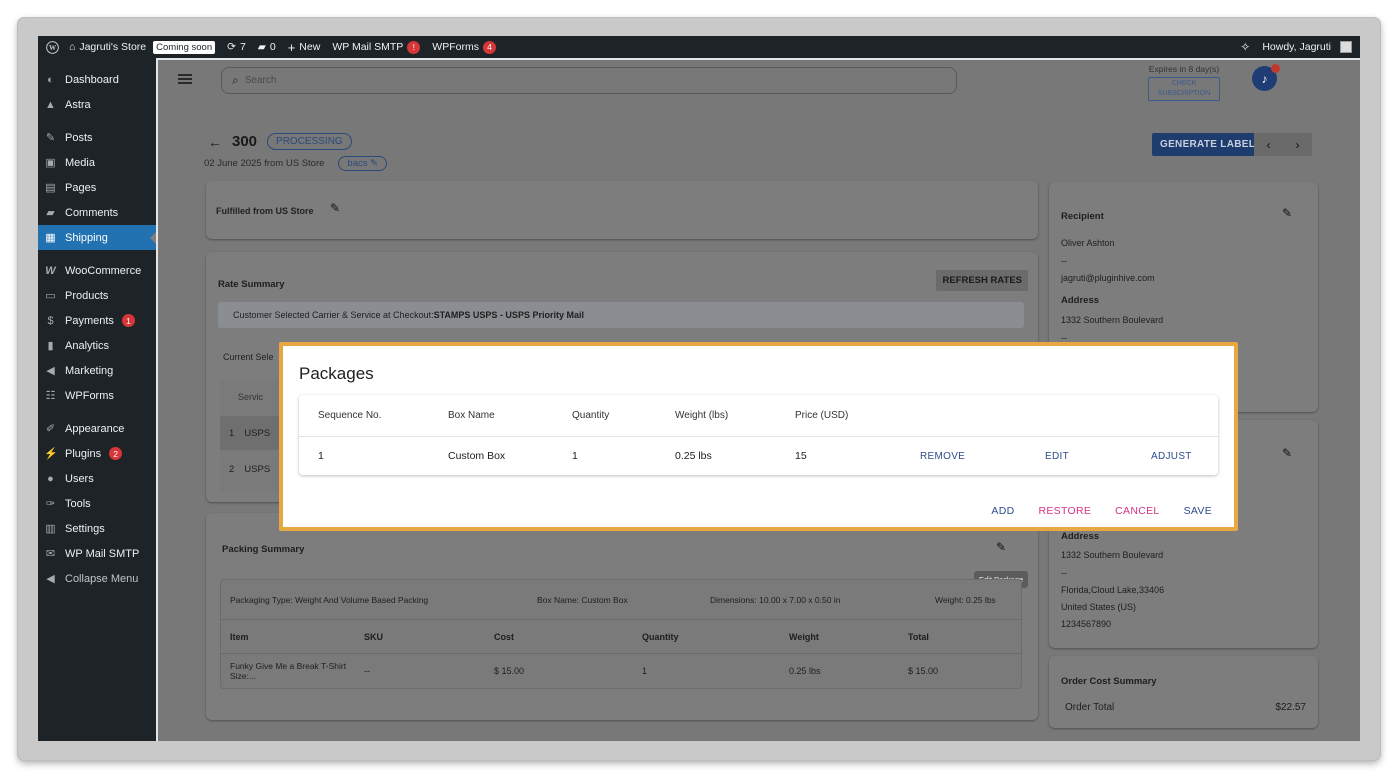  I want to click on sidebar-label: Settings, so click(85, 528).